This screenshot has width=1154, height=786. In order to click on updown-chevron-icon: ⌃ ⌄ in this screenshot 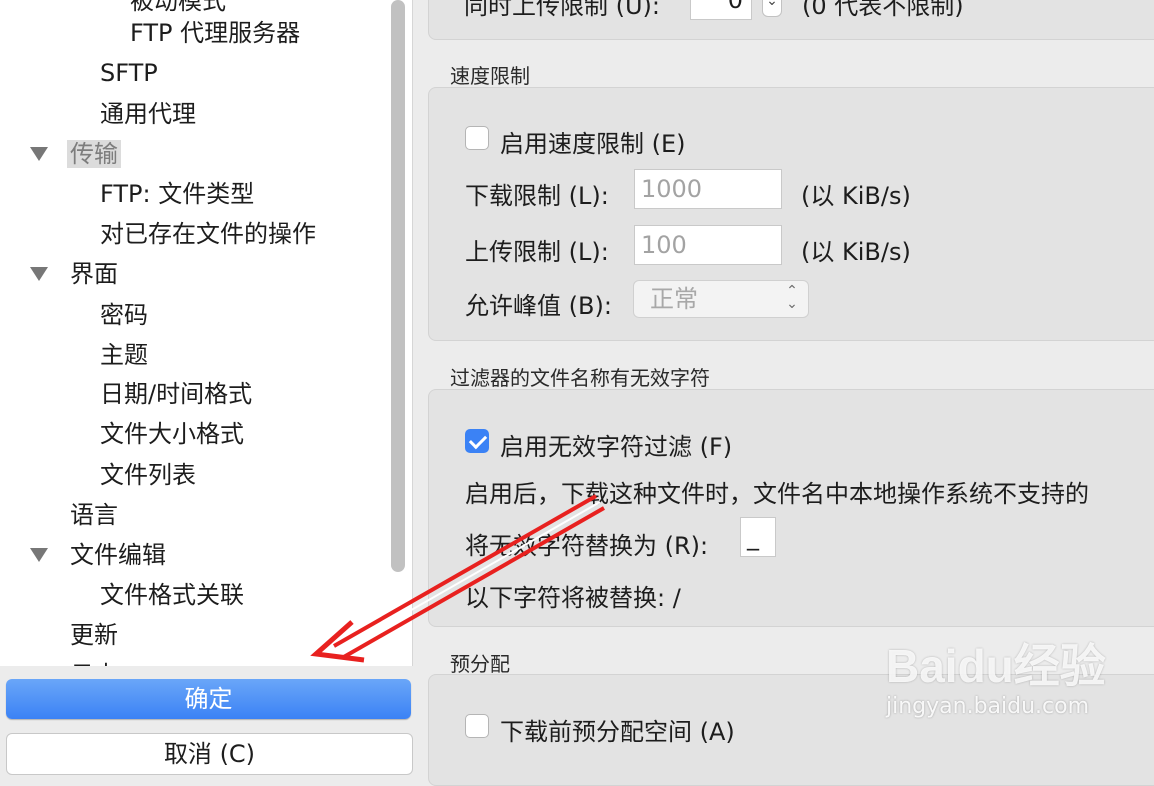, I will do `click(792, 297)`.